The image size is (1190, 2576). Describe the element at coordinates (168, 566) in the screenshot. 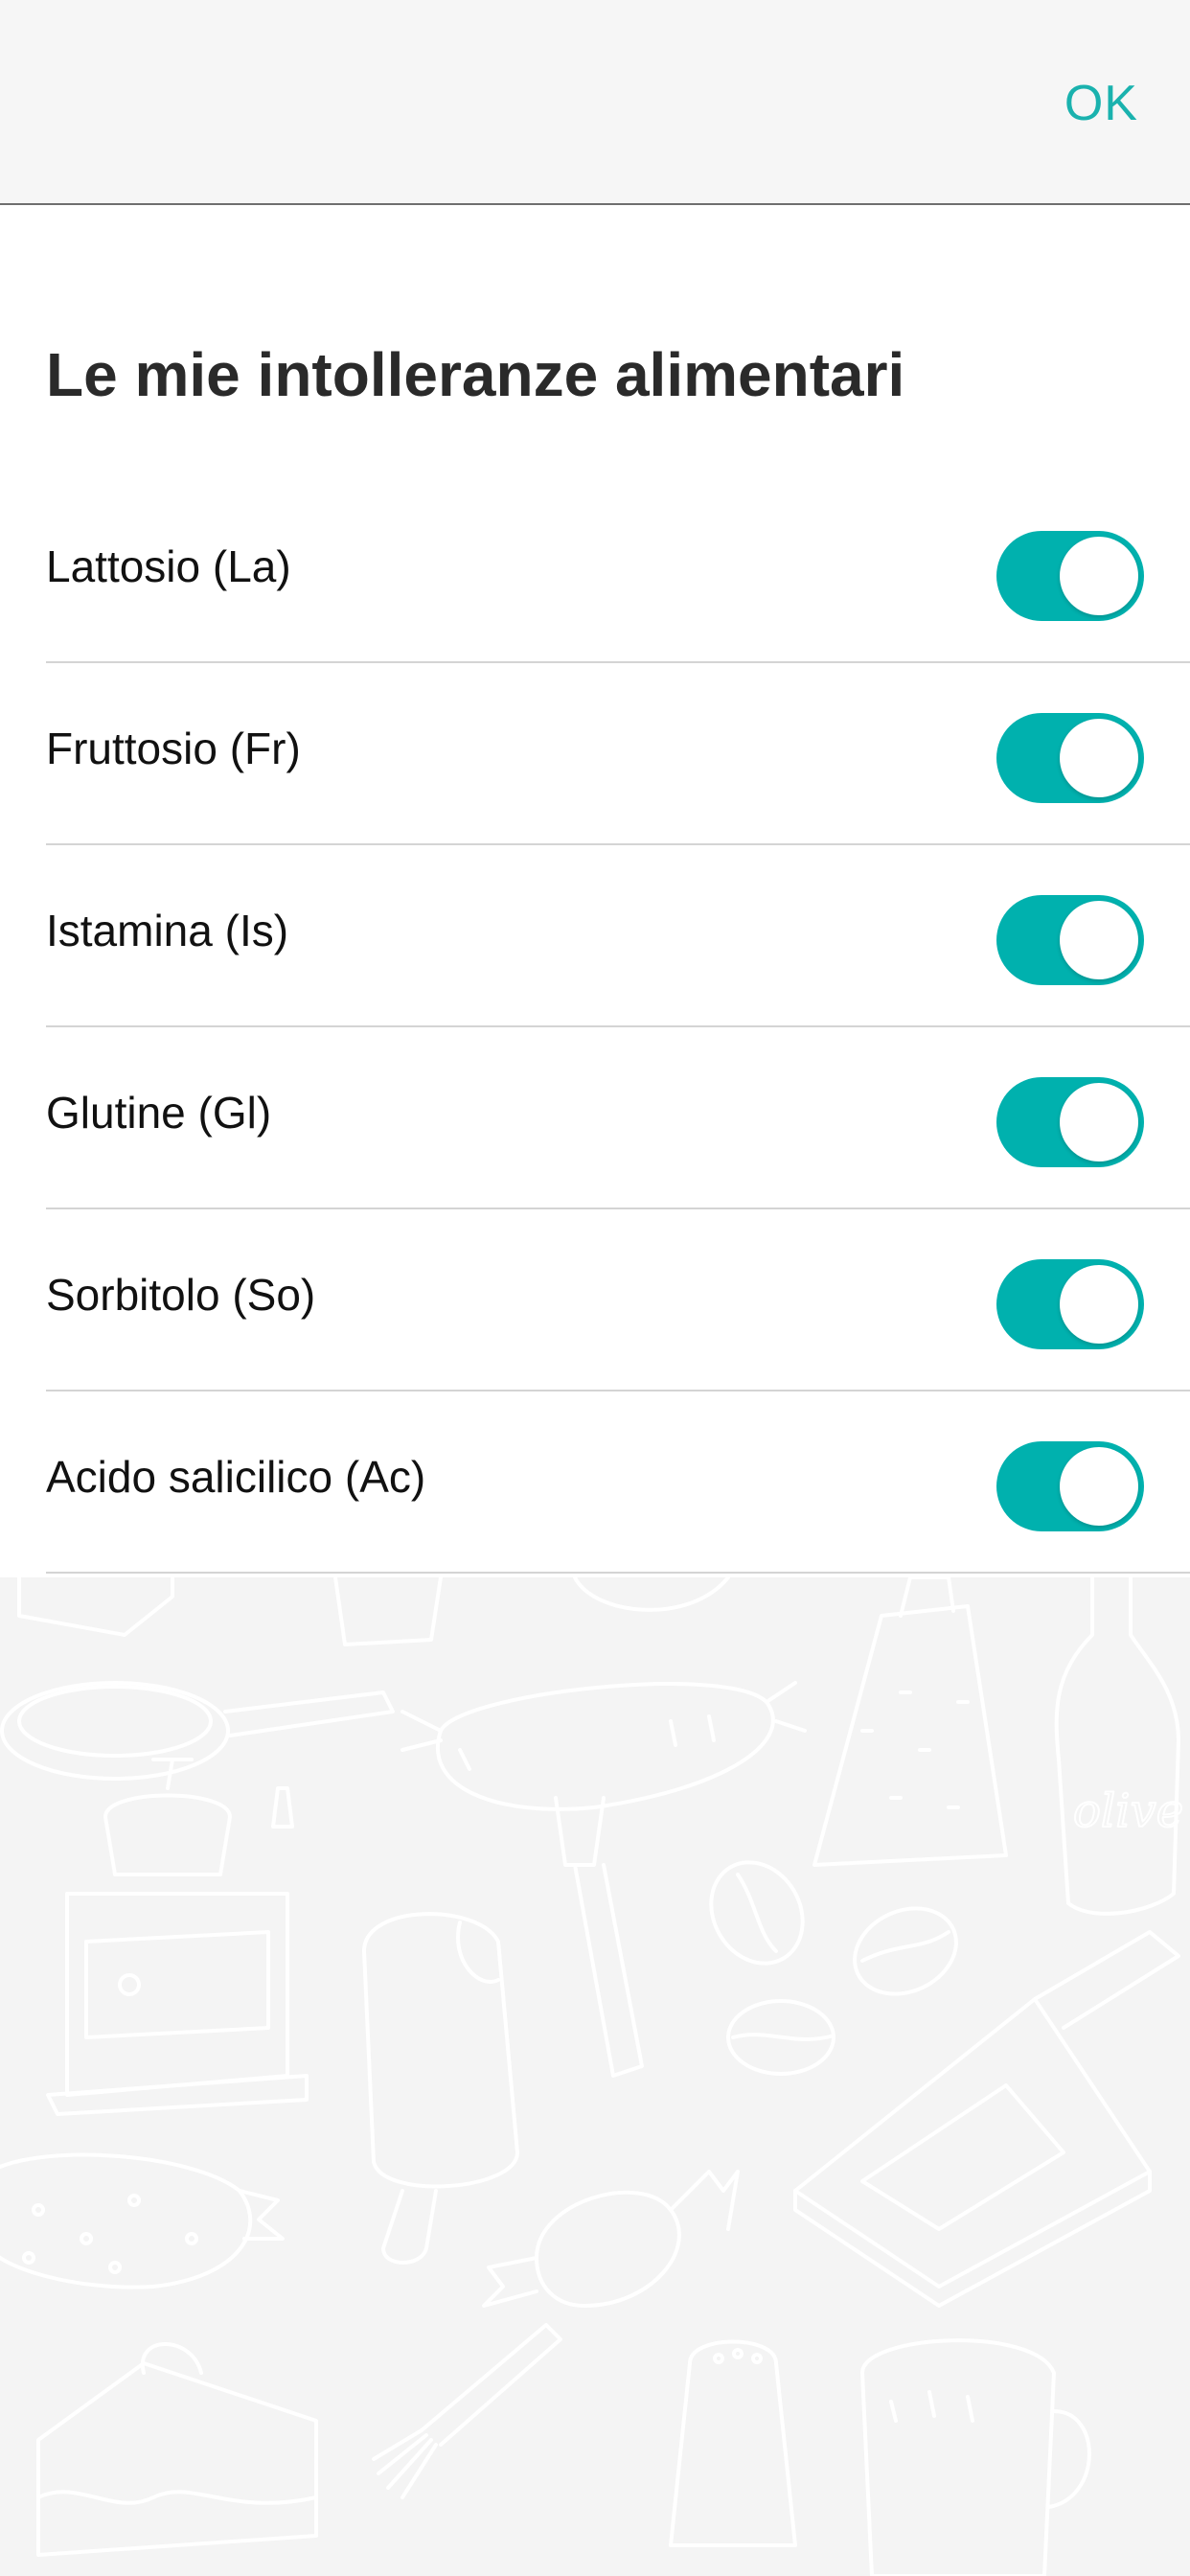

I see `intolerance-label: Lattosio (La)` at that location.